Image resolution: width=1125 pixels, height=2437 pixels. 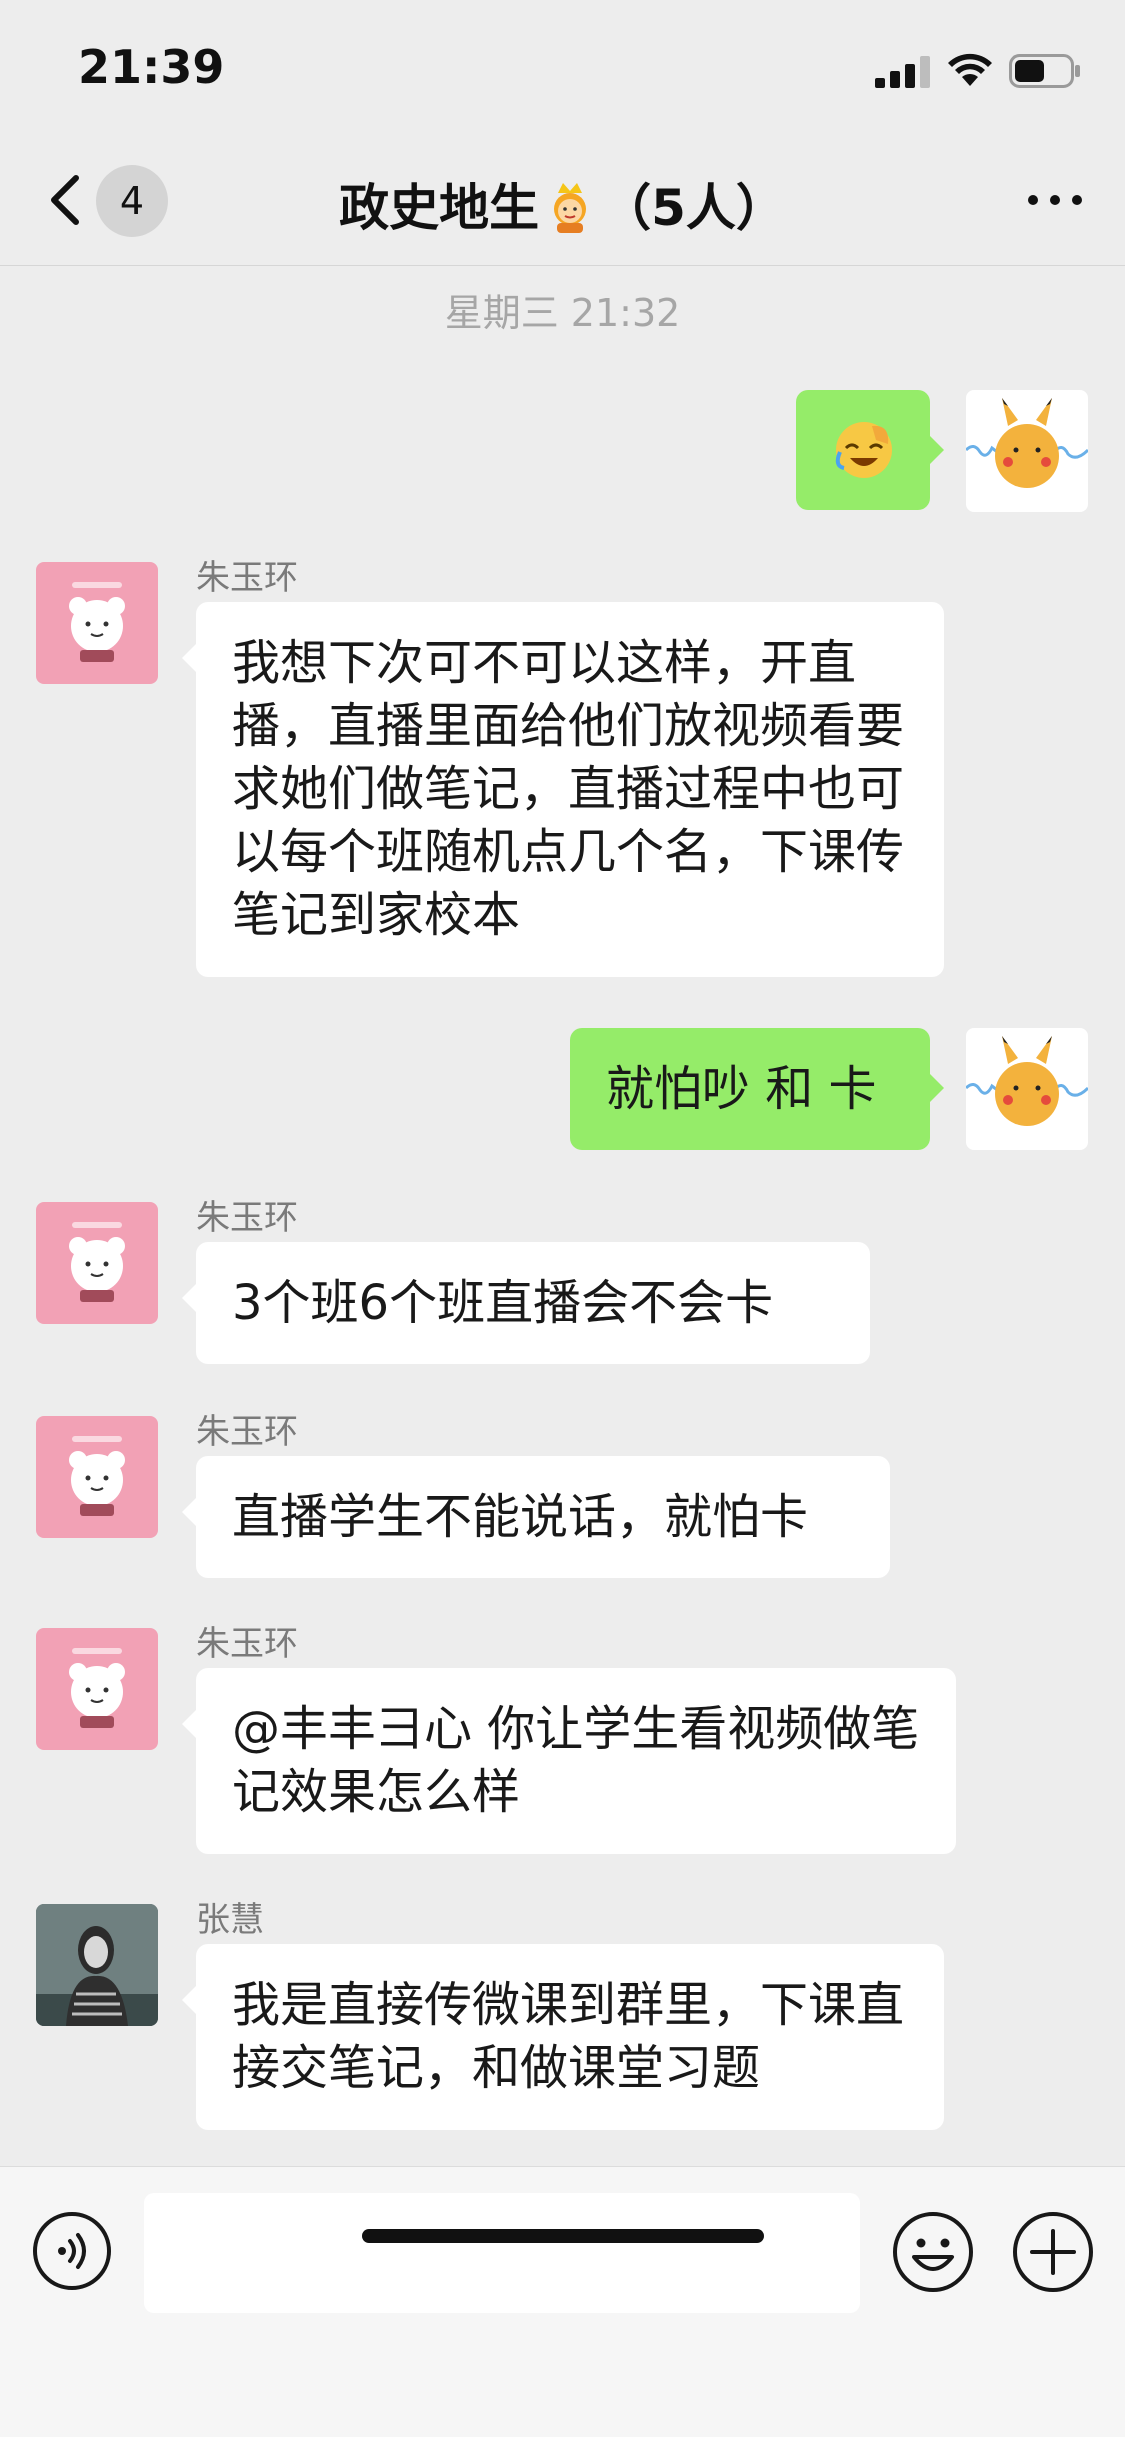 I want to click on nav-bar: 4 政史地生 （5人）, so click(x=562, y=203).